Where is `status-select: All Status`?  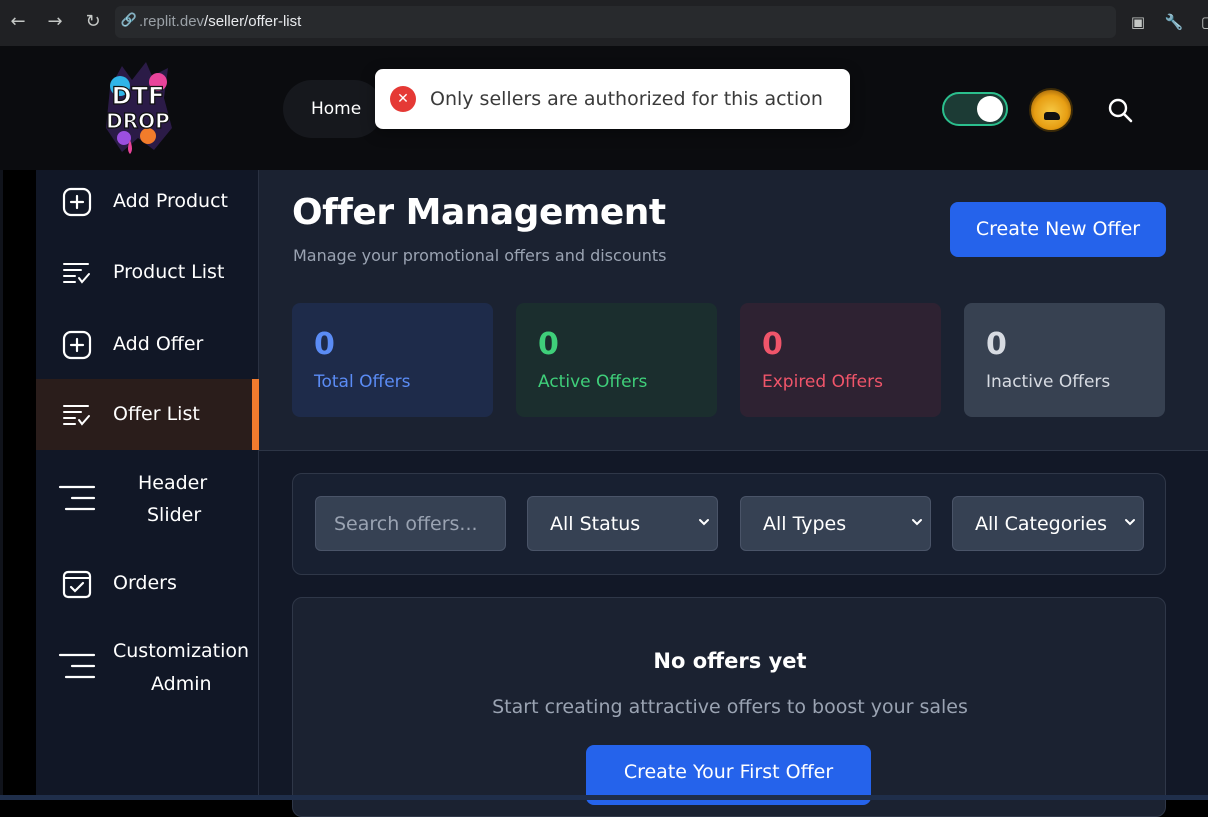 status-select: All Status is located at coordinates (622, 523).